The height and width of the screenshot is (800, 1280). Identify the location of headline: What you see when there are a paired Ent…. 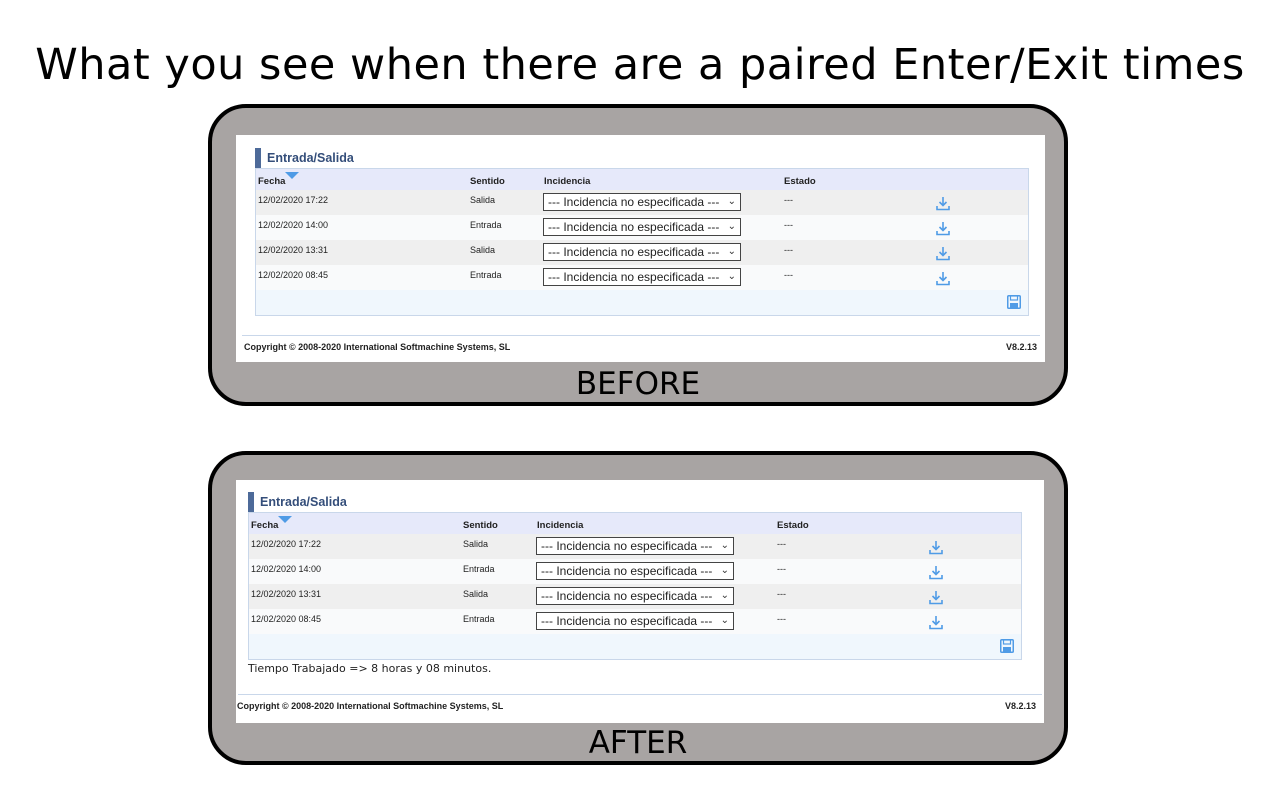
(640, 65).